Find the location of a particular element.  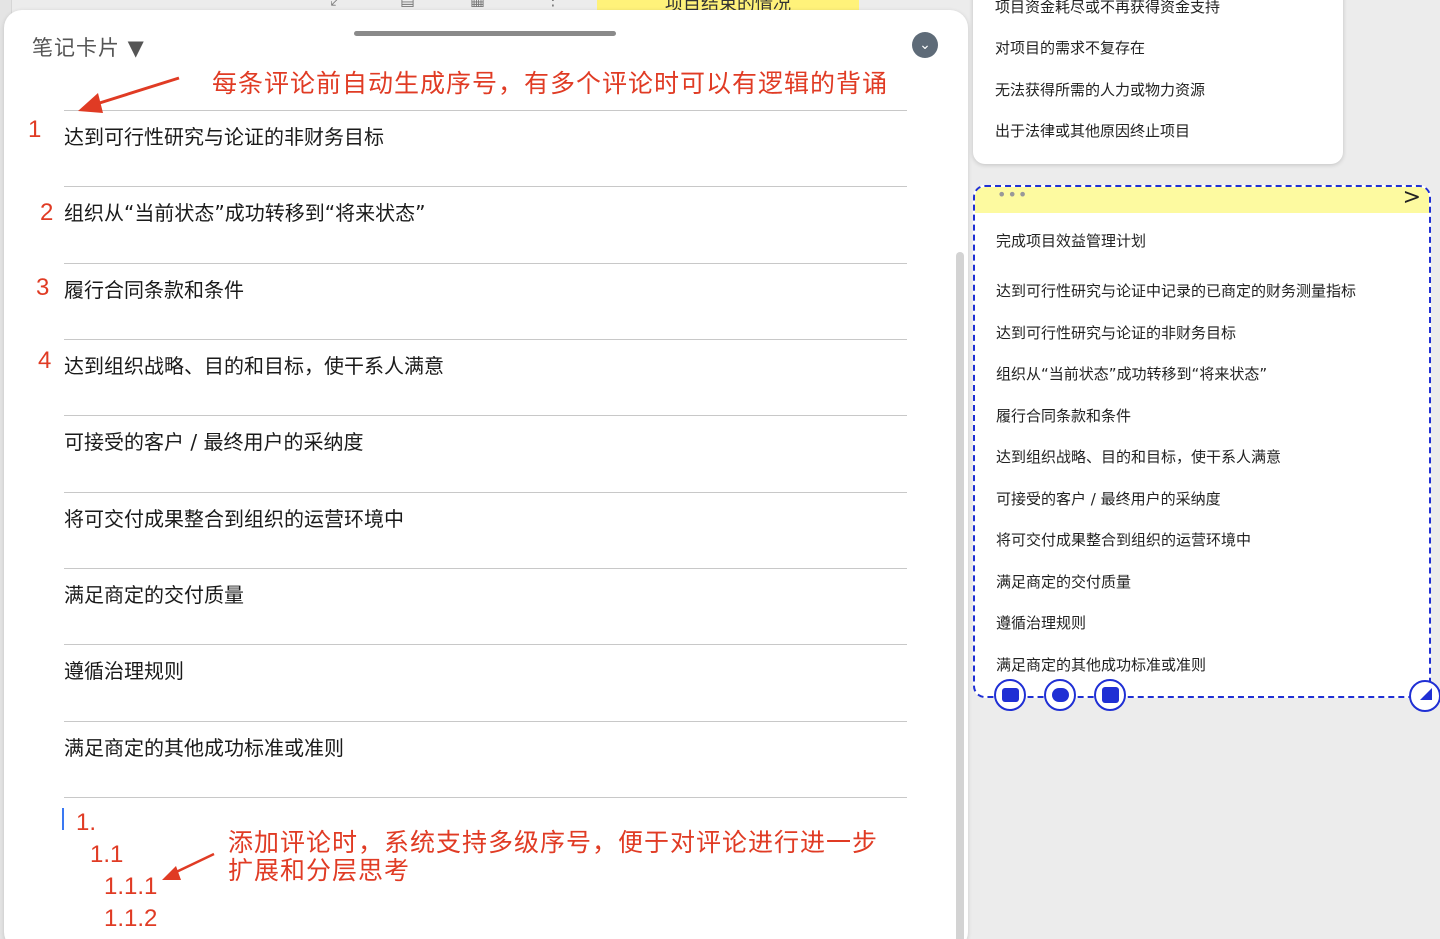

card-list-item: 将可交付成果整合到组织的运营环境中 is located at coordinates (1123, 539).